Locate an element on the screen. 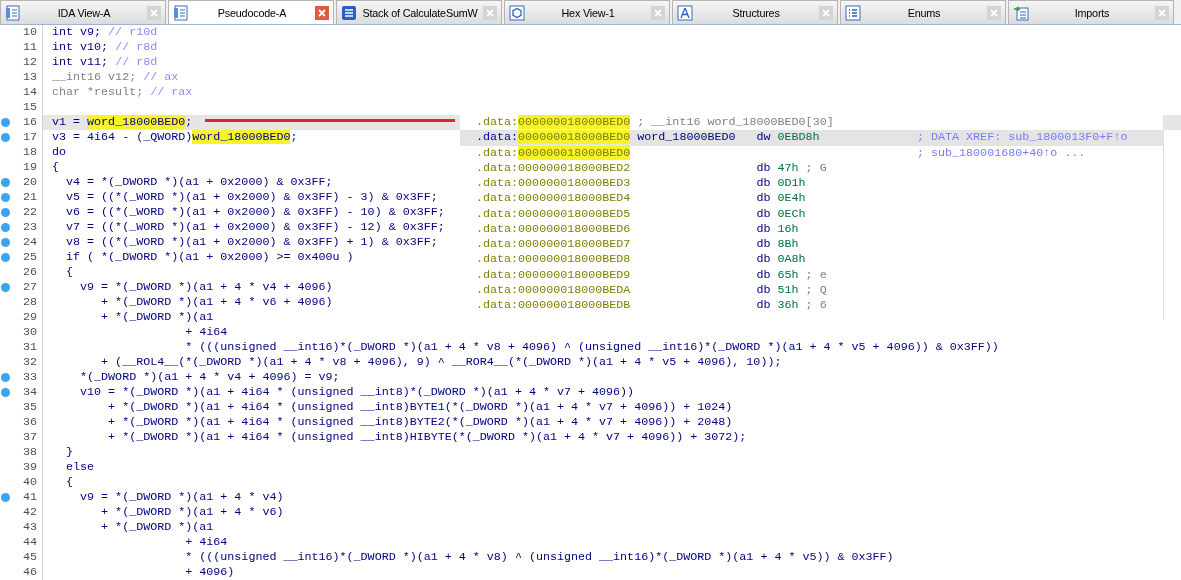  tab: Enums is located at coordinates (923, 12).